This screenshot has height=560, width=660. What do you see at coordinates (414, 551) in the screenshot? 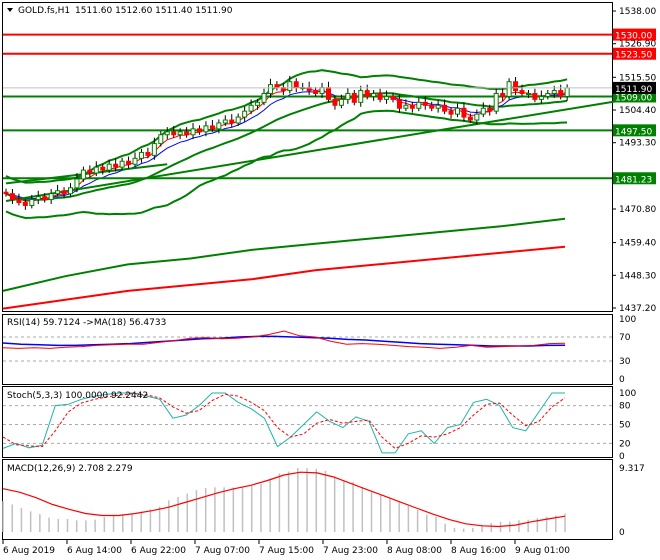
I see `time-tick-label: 8 Aug 08:00` at bounding box center [414, 551].